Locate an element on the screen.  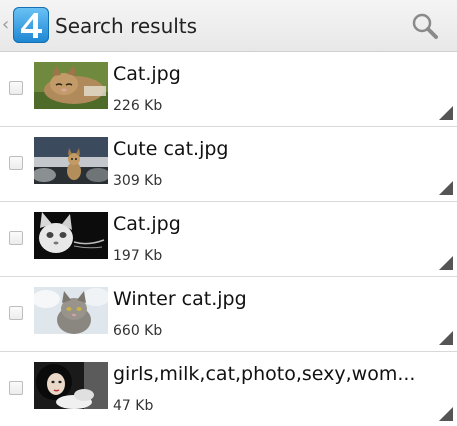
search-icon is located at coordinates (425, 26).